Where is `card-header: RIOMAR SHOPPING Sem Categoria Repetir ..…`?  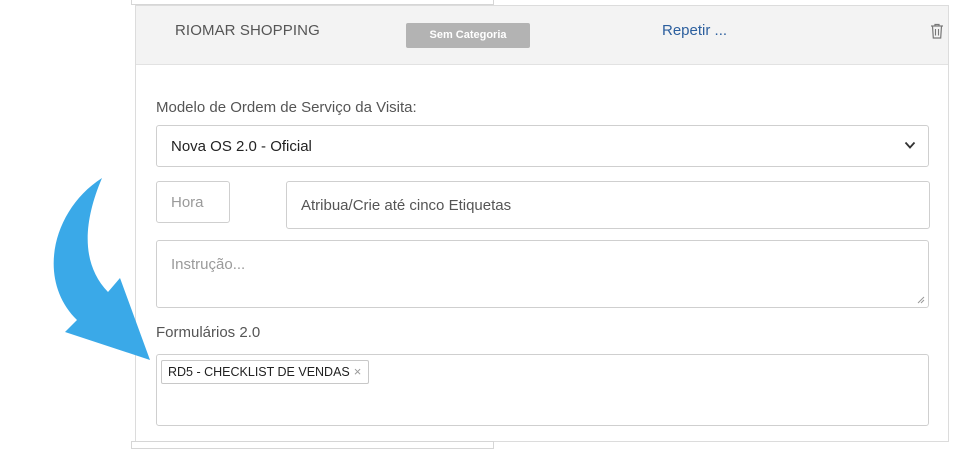 card-header: RIOMAR SHOPPING Sem Categoria Repetir ..… is located at coordinates (542, 35).